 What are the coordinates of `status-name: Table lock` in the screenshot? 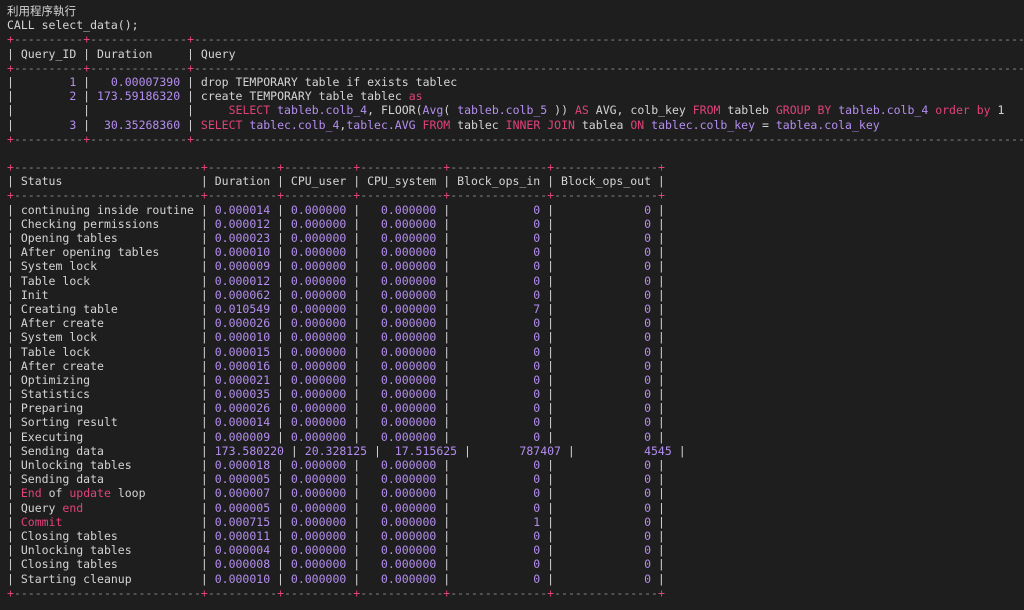 It's located at (107, 280).